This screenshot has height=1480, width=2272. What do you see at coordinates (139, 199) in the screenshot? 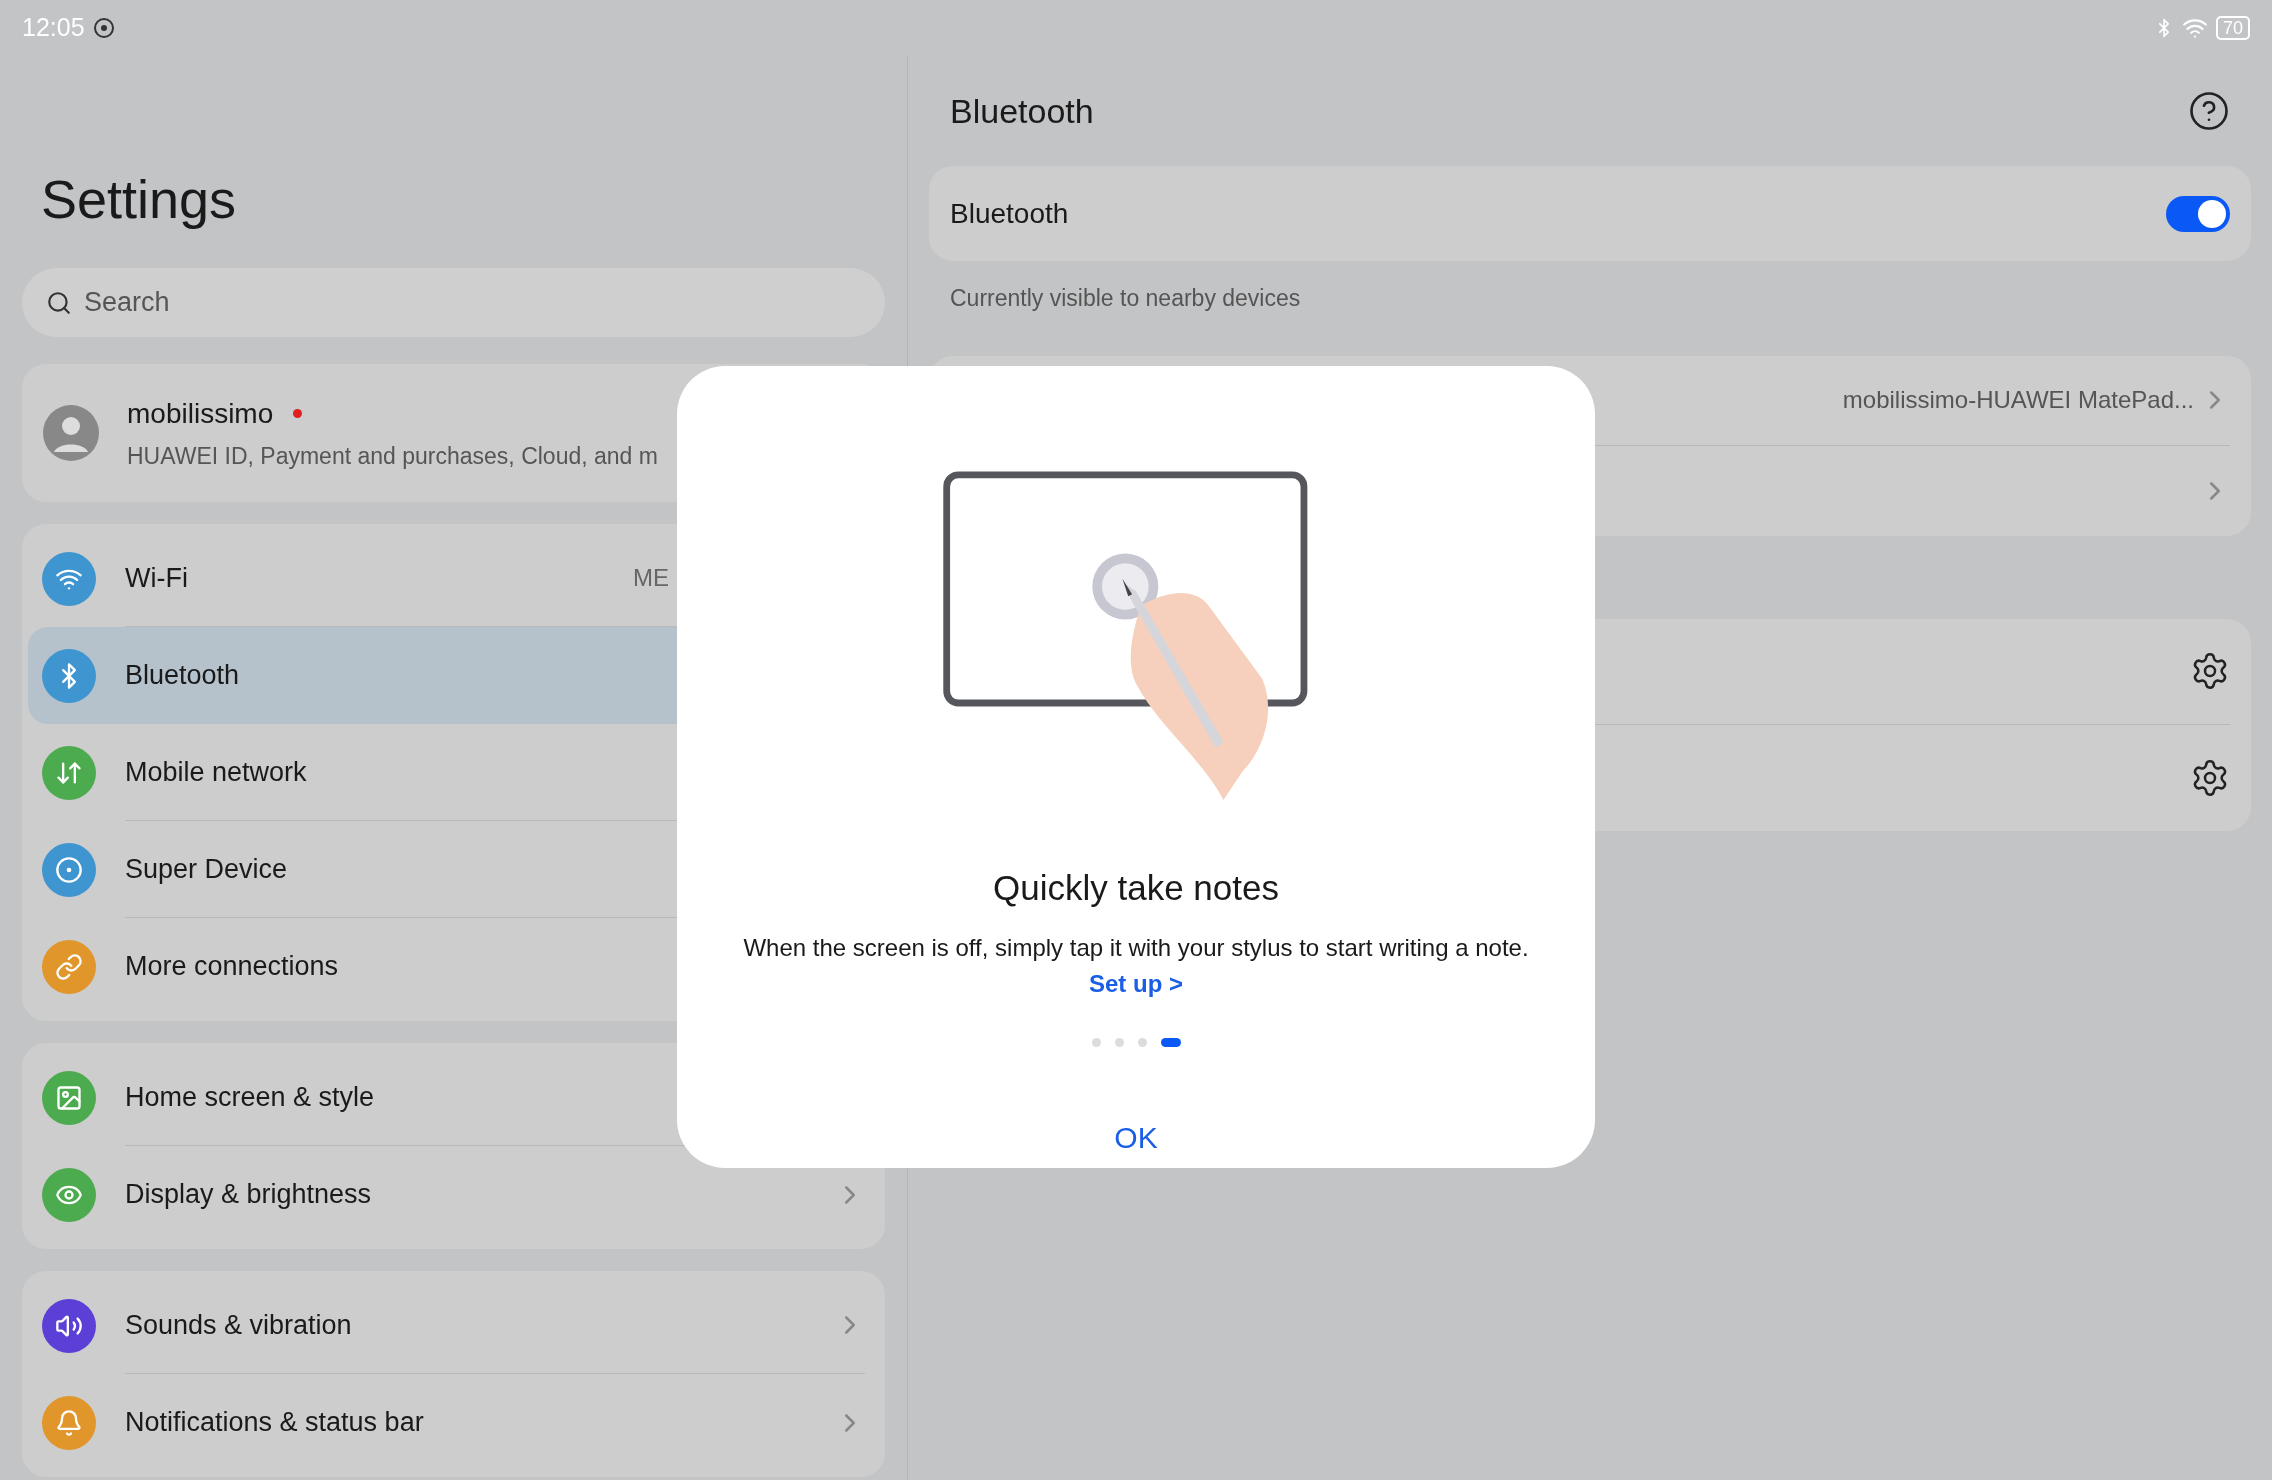
I see `page-title: Settings` at bounding box center [139, 199].